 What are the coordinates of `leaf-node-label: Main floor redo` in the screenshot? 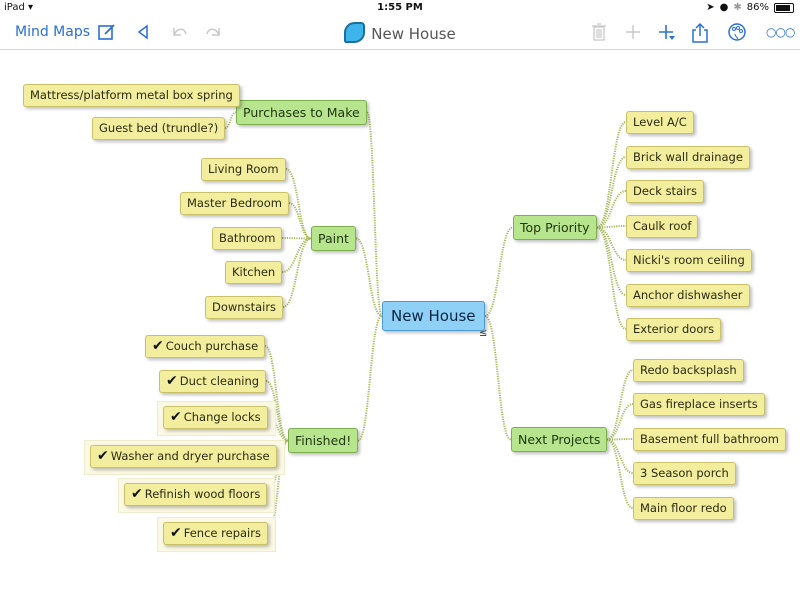 It's located at (683, 508).